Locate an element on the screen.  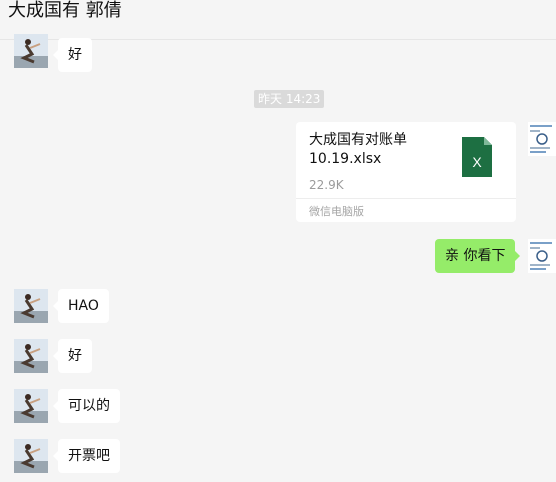
excel-icon-letter: X is located at coordinates (477, 162).